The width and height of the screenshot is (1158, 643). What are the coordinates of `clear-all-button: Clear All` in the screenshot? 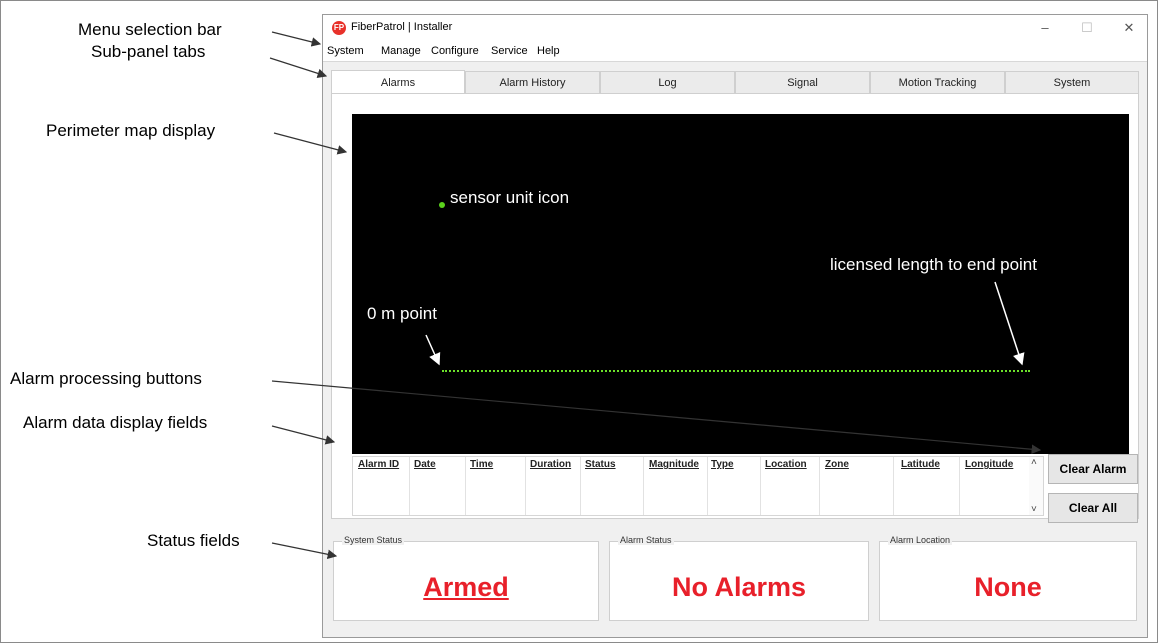 It's located at (1093, 508).